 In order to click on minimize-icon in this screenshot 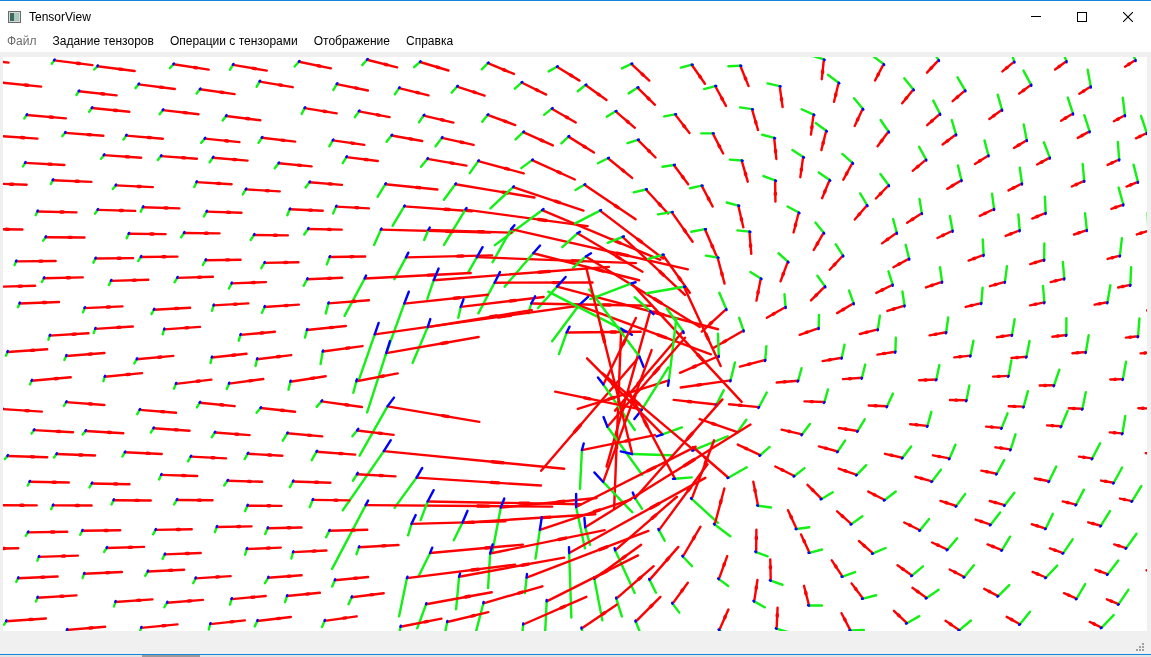, I will do `click(1036, 16)`.